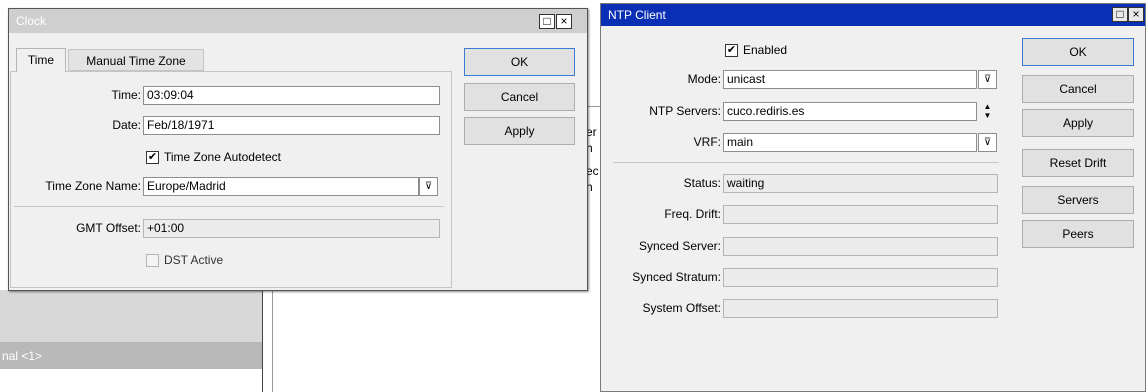  Describe the element at coordinates (291, 125) in the screenshot. I see `date-field: Feb/18/1971` at that location.